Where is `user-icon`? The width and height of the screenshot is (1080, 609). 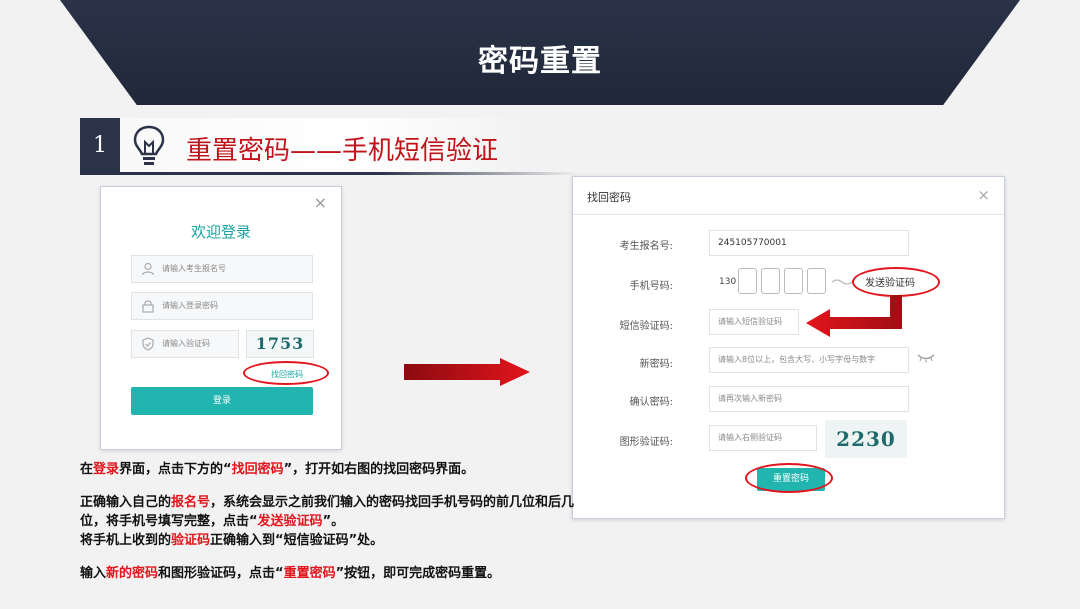 user-icon is located at coordinates (148, 269).